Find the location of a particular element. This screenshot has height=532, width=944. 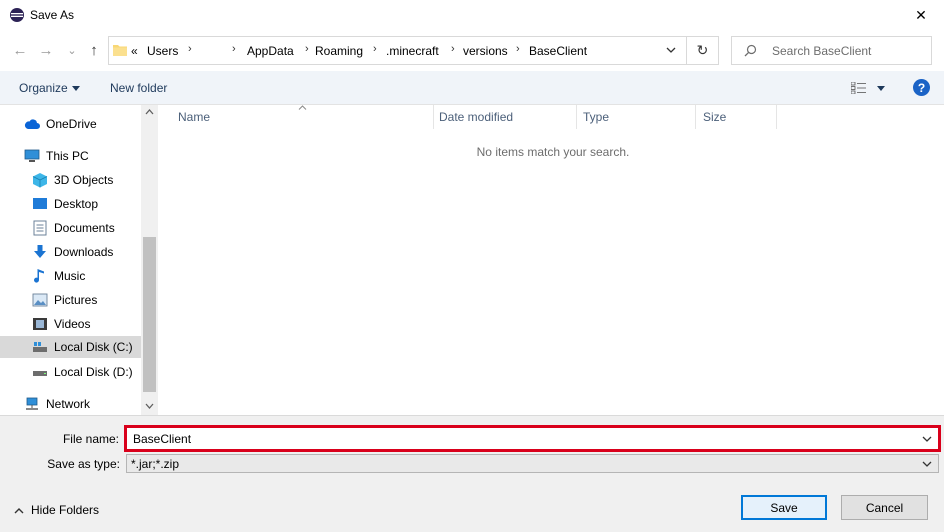

command-bar: Organize New folder ? is located at coordinates (472, 88).